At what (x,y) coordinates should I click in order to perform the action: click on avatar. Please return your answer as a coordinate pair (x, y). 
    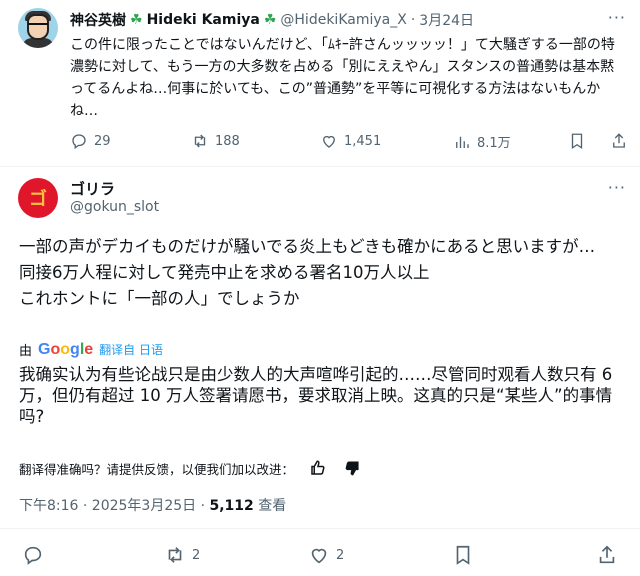
    Looking at the image, I should click on (38, 28).